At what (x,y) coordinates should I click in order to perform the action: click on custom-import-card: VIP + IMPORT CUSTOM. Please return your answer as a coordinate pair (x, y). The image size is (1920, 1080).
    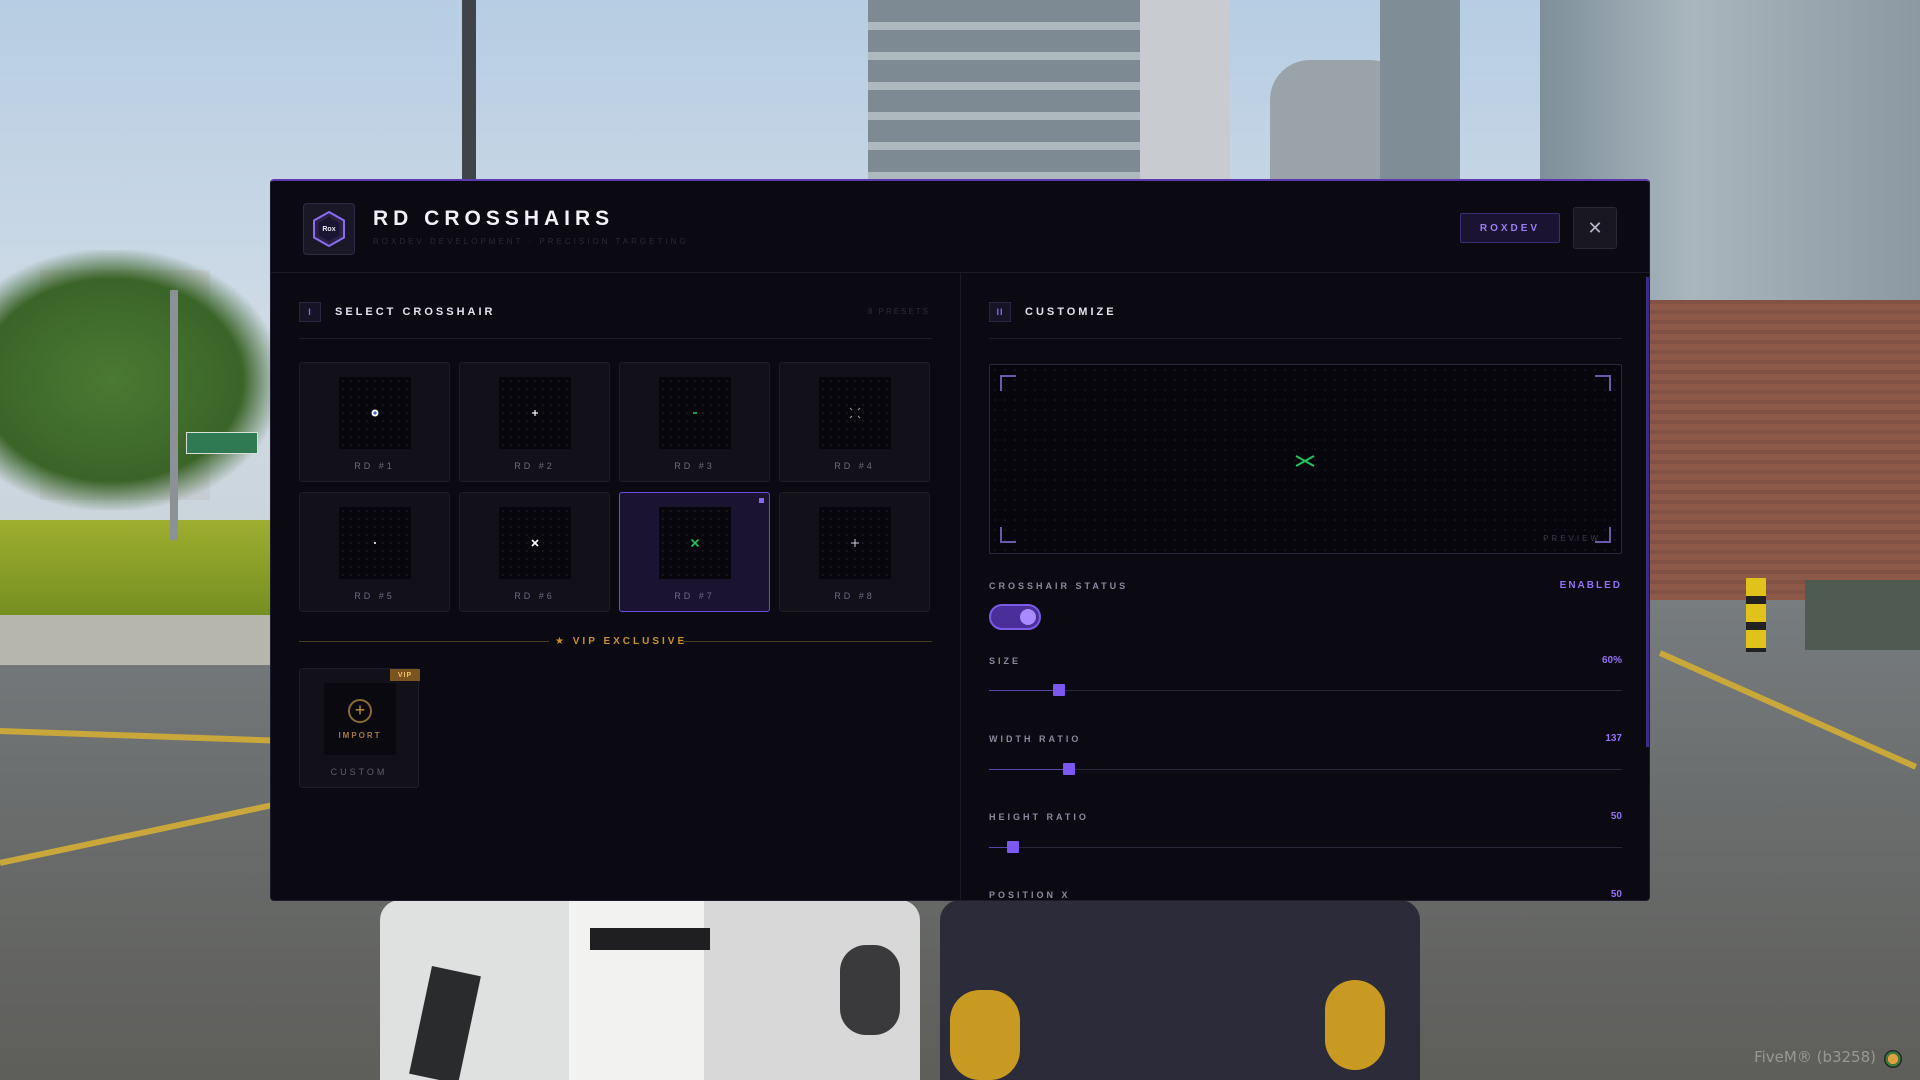
    Looking at the image, I should click on (359, 728).